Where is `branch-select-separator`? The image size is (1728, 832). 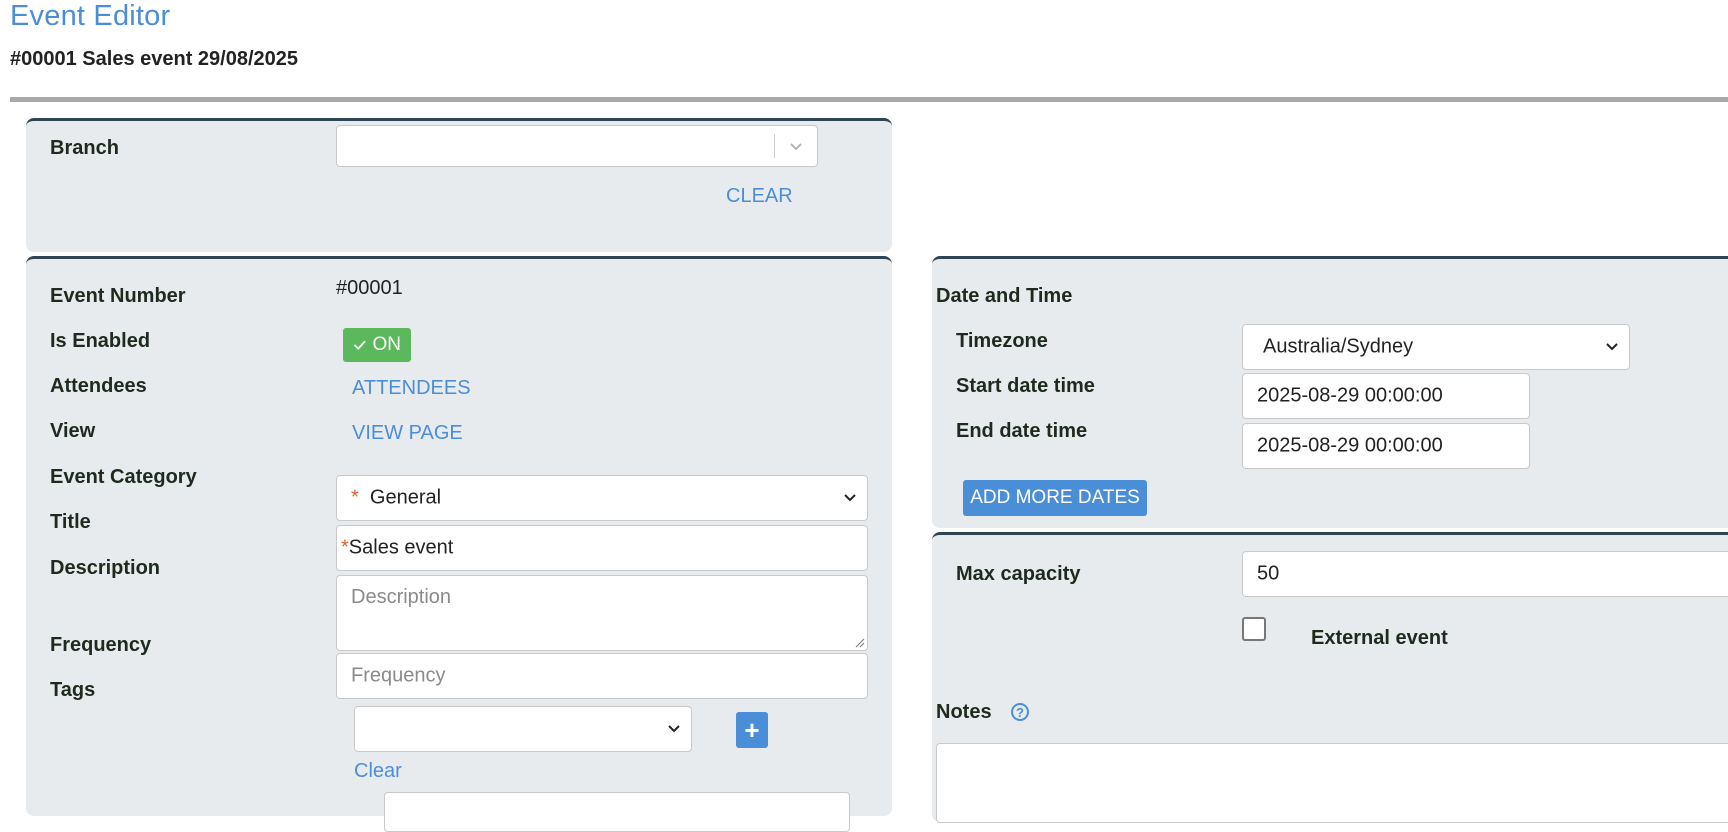
branch-select-separator is located at coordinates (774, 146).